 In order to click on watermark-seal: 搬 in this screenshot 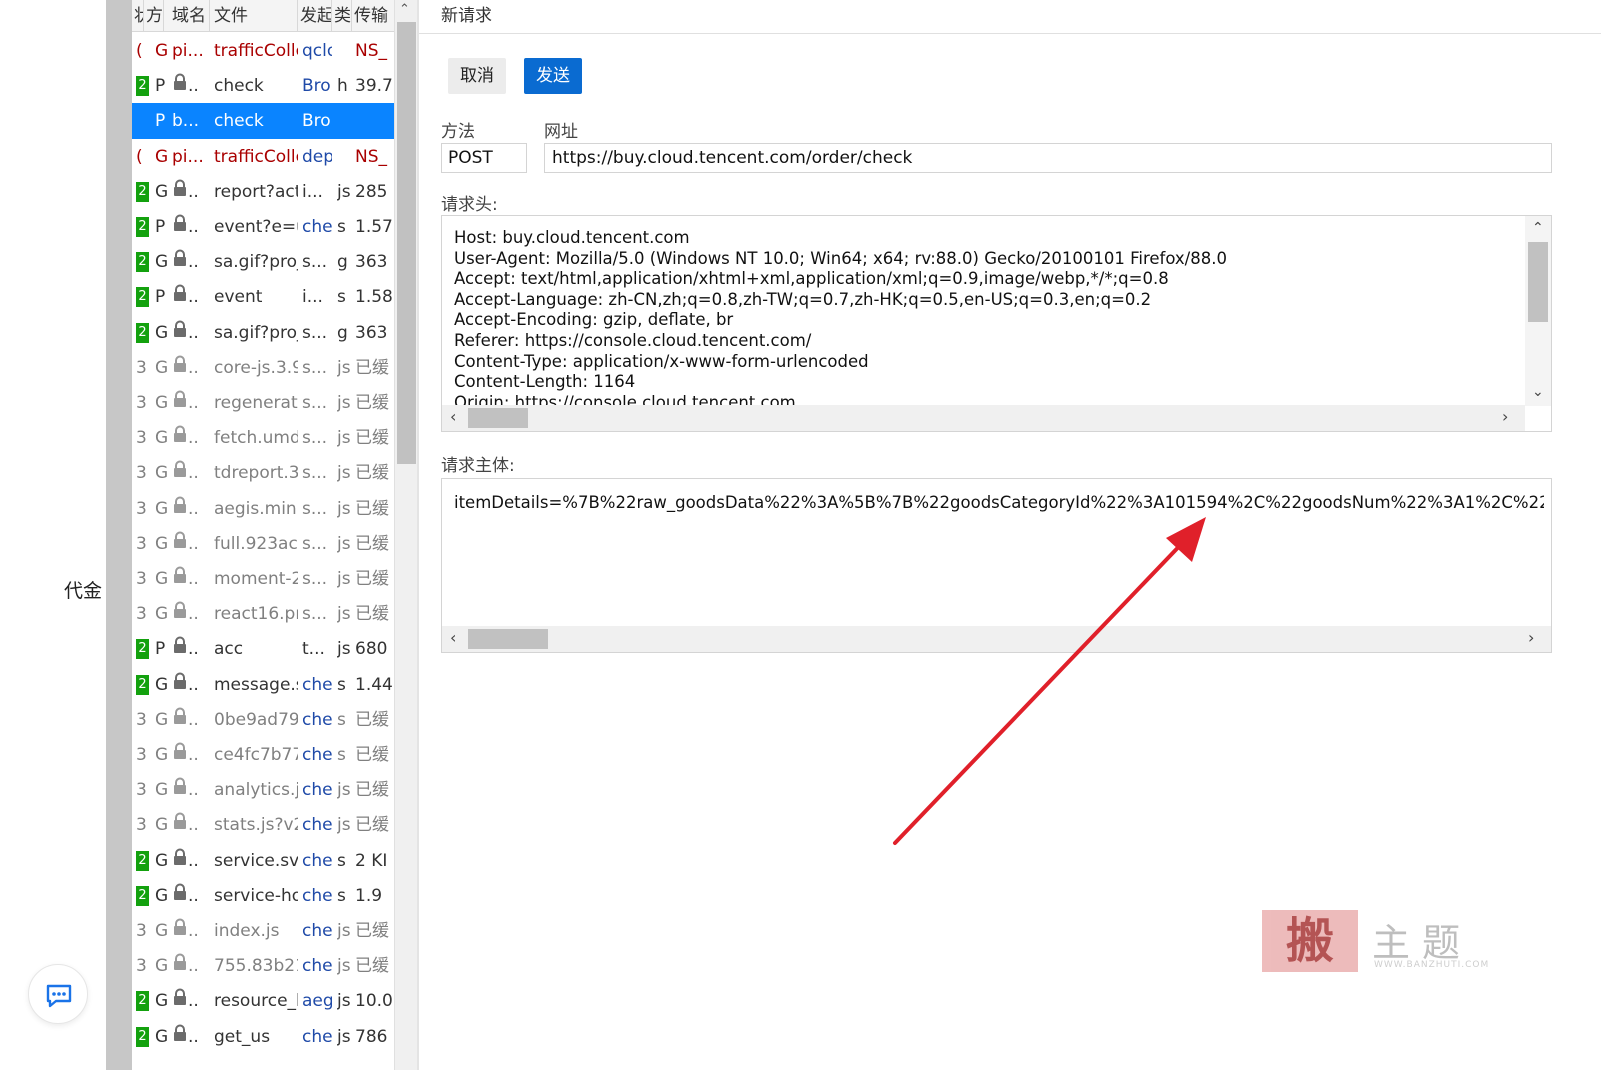, I will do `click(1310, 941)`.